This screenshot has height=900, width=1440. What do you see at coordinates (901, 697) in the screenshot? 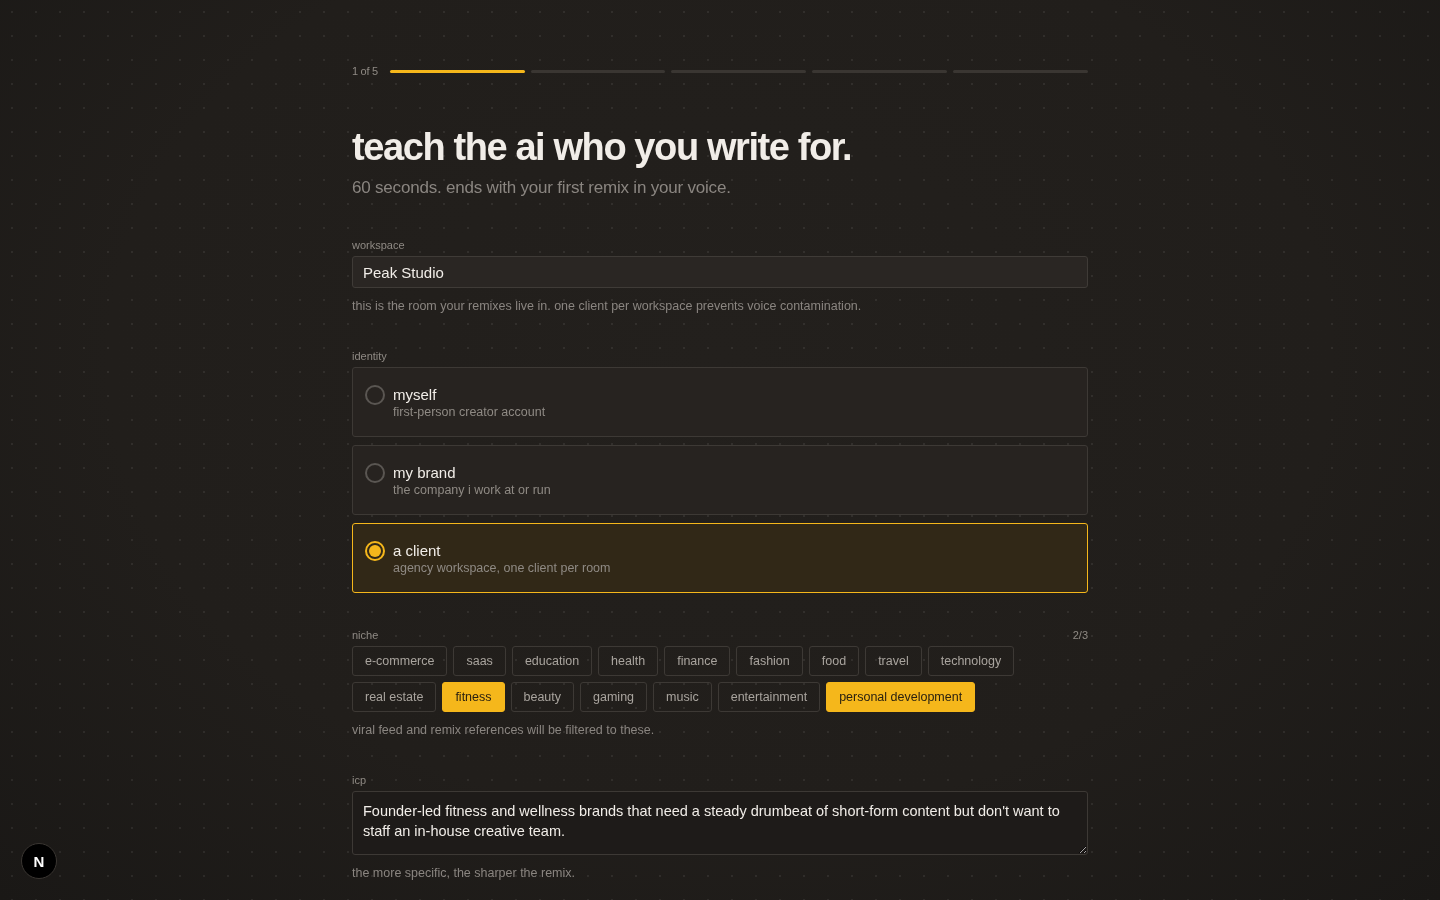
I see `niche-chip: personal development` at bounding box center [901, 697].